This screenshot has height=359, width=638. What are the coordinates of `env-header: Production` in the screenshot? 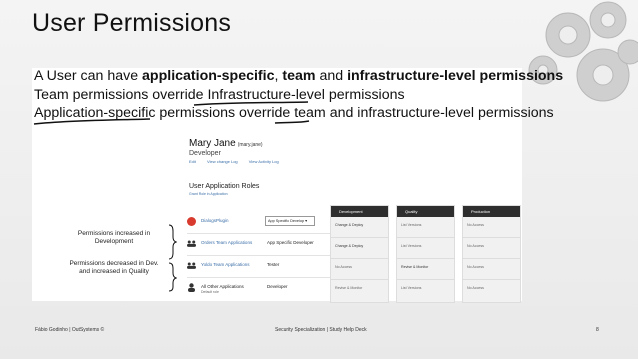 It's located at (491, 211).